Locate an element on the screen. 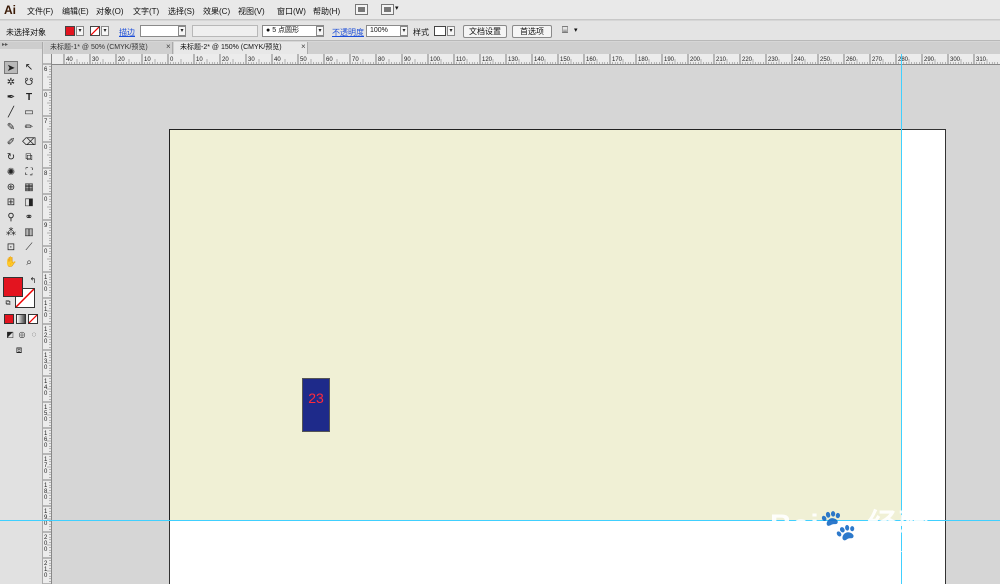 The height and width of the screenshot is (584, 1000). perspective-grid-tool-icon: ▦ is located at coordinates (29, 187).